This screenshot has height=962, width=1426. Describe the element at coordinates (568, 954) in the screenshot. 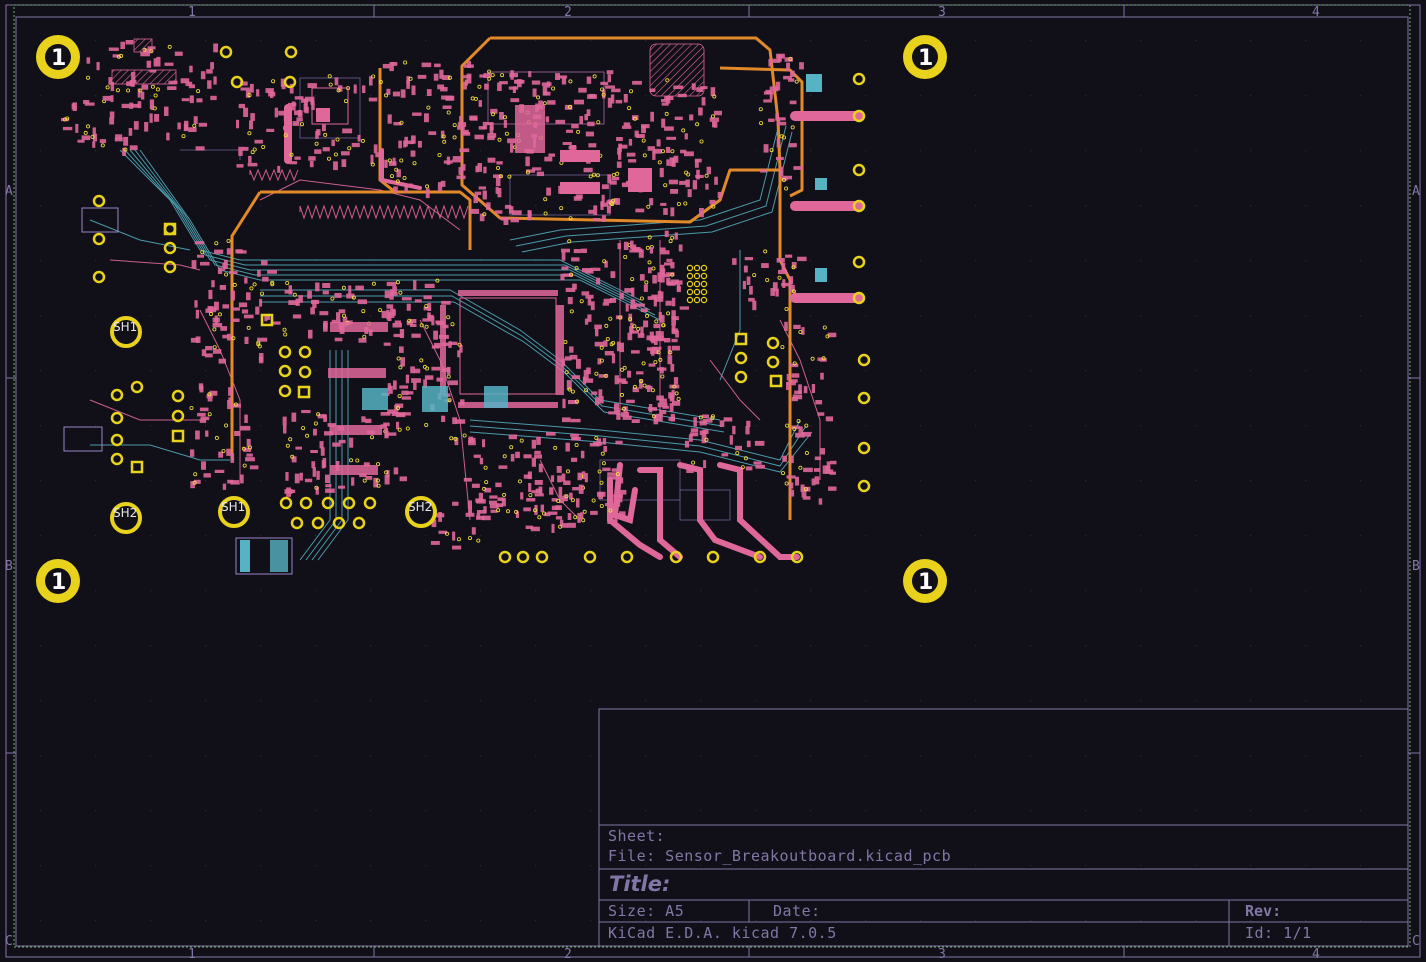

I see `col-label-2-bottom: 2` at that location.